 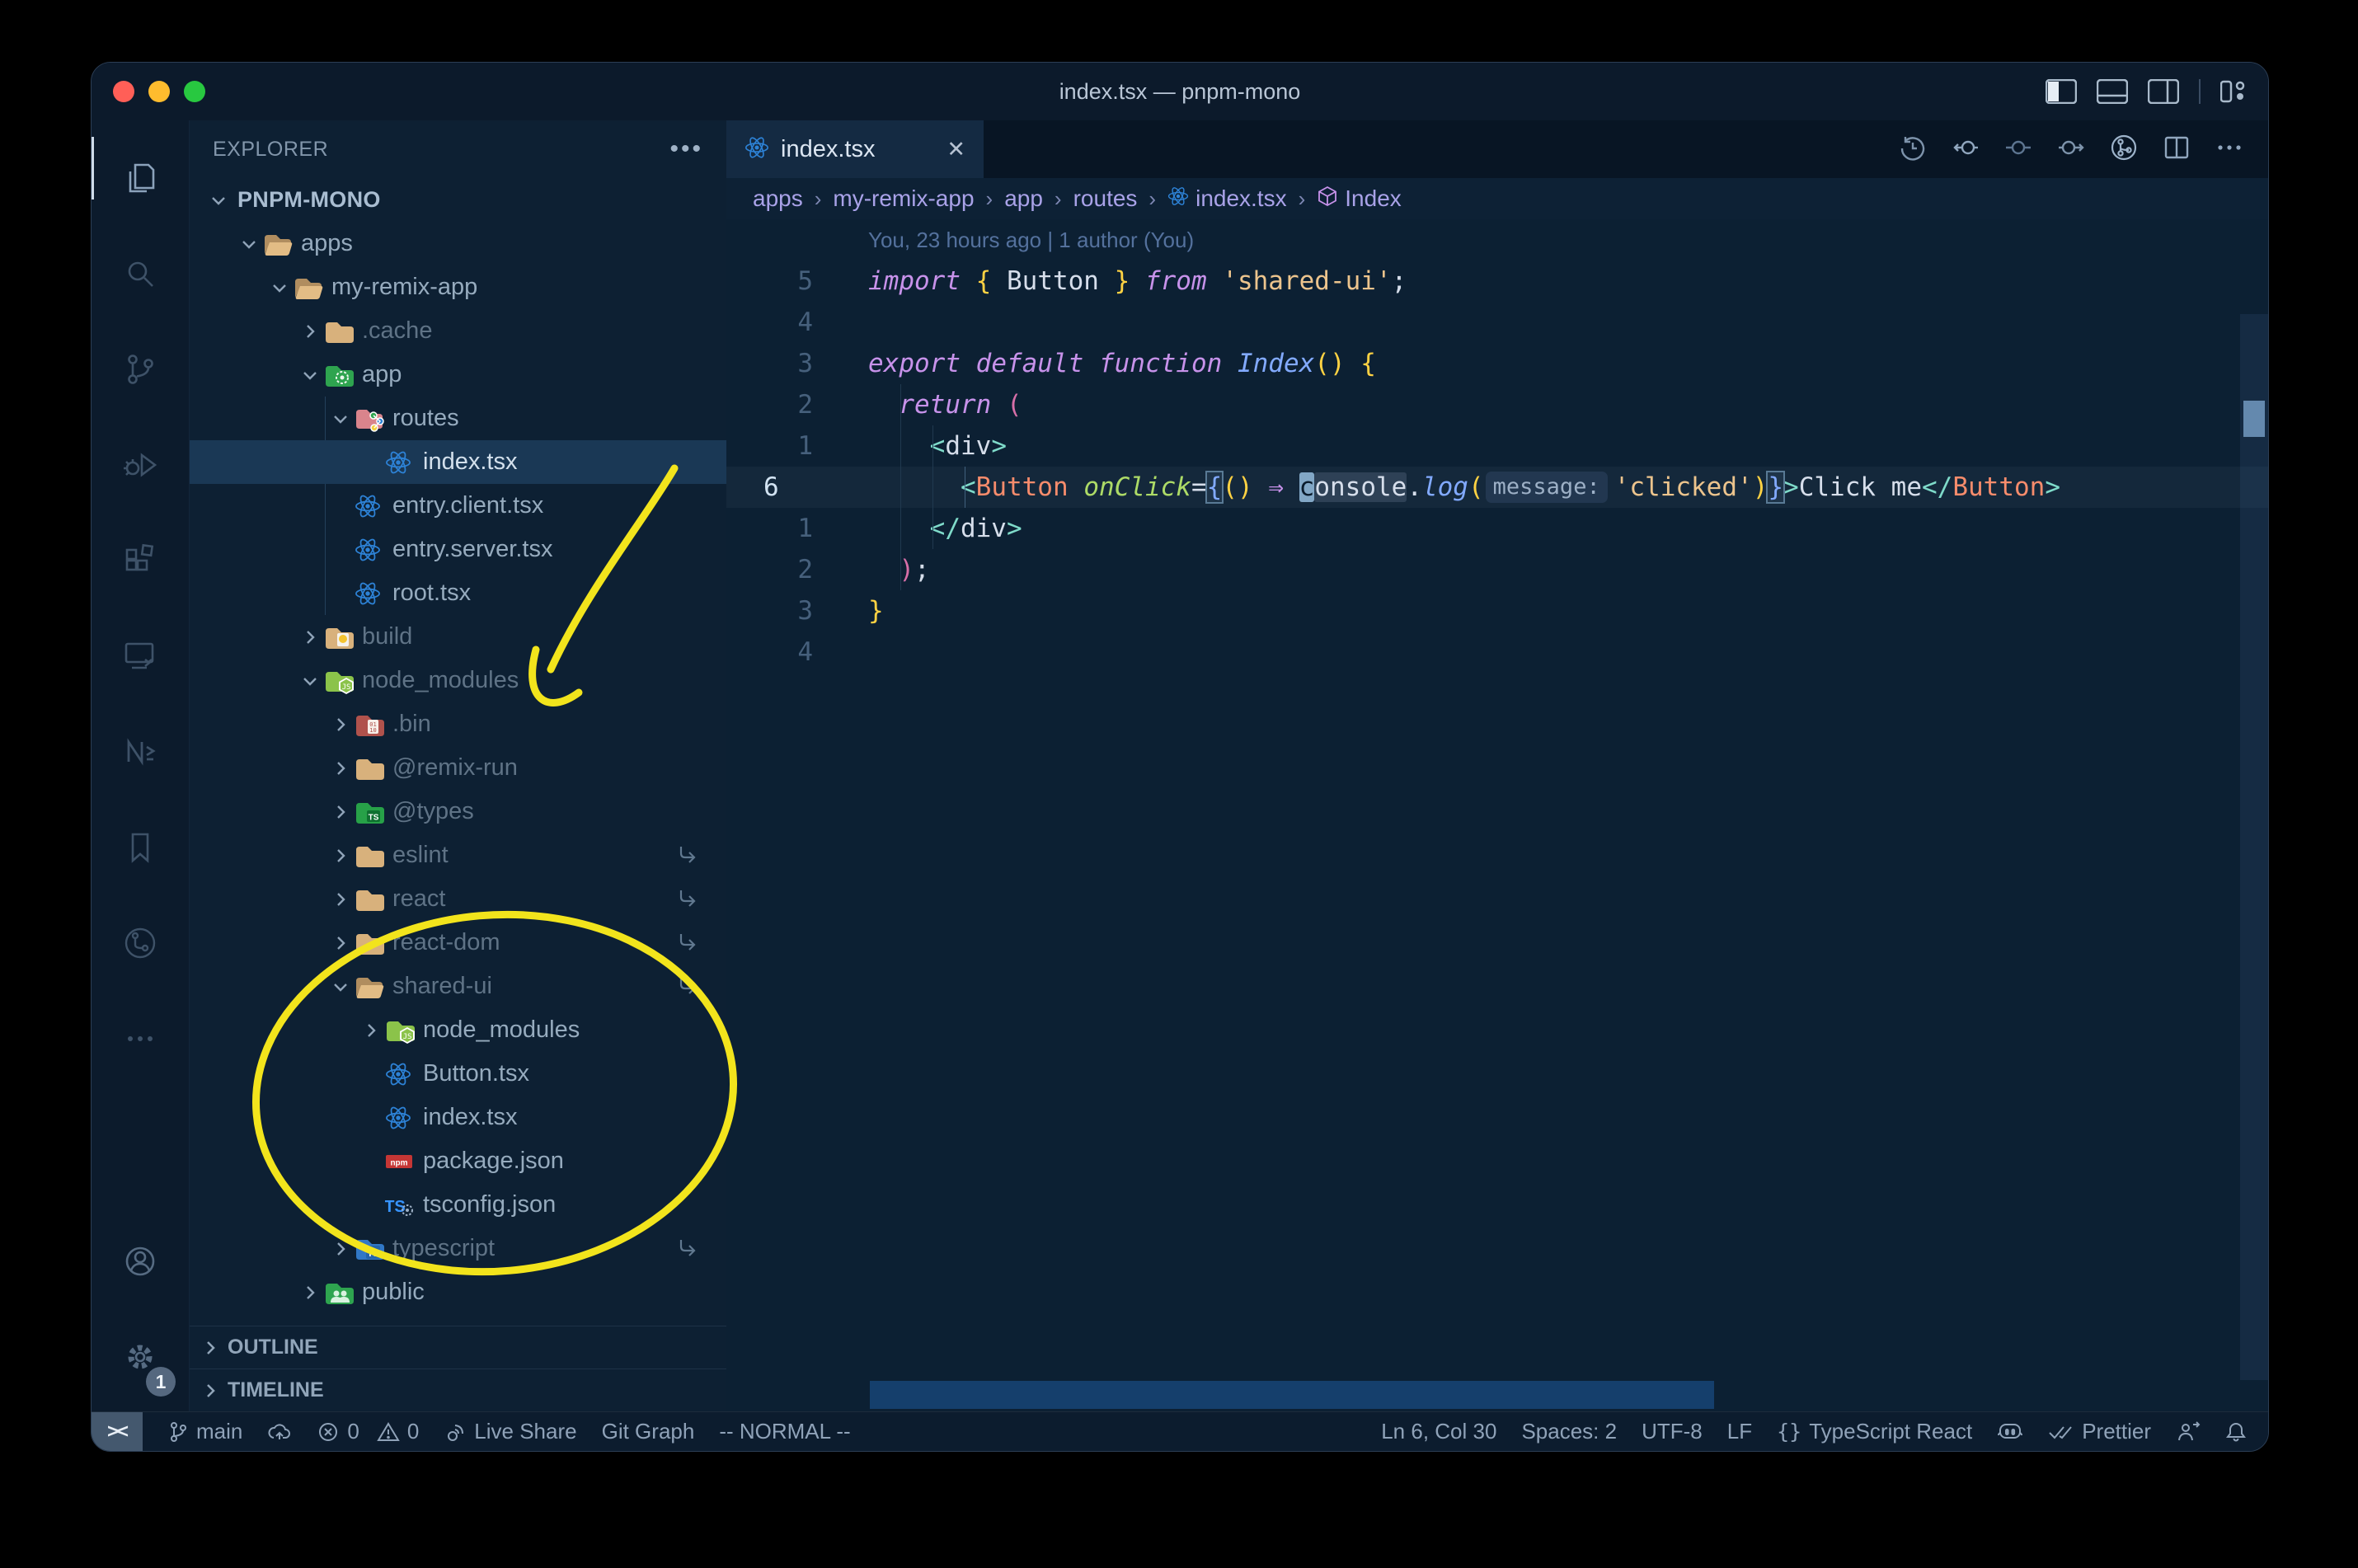 What do you see at coordinates (458, 418) in the screenshot?
I see `tree-item-routes: routes` at bounding box center [458, 418].